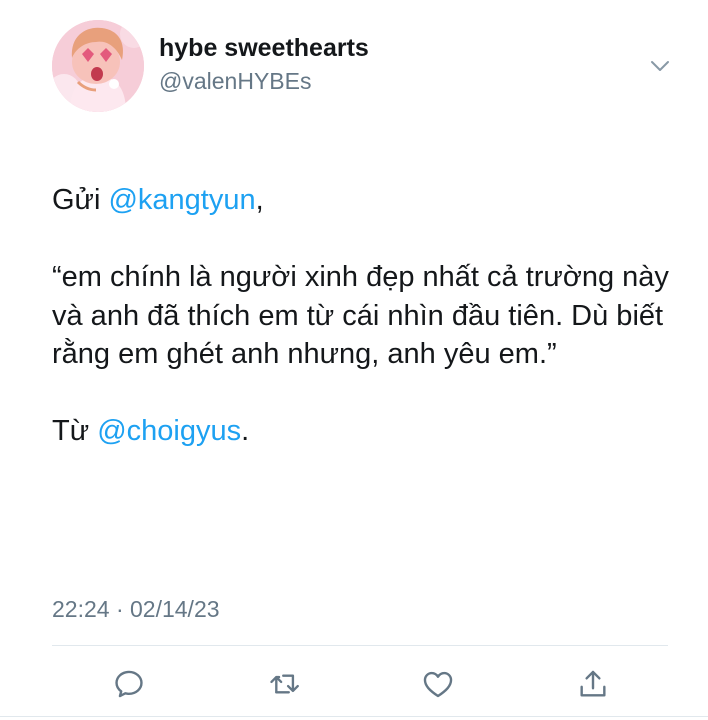  What do you see at coordinates (360, 645) in the screenshot?
I see `divider` at bounding box center [360, 645].